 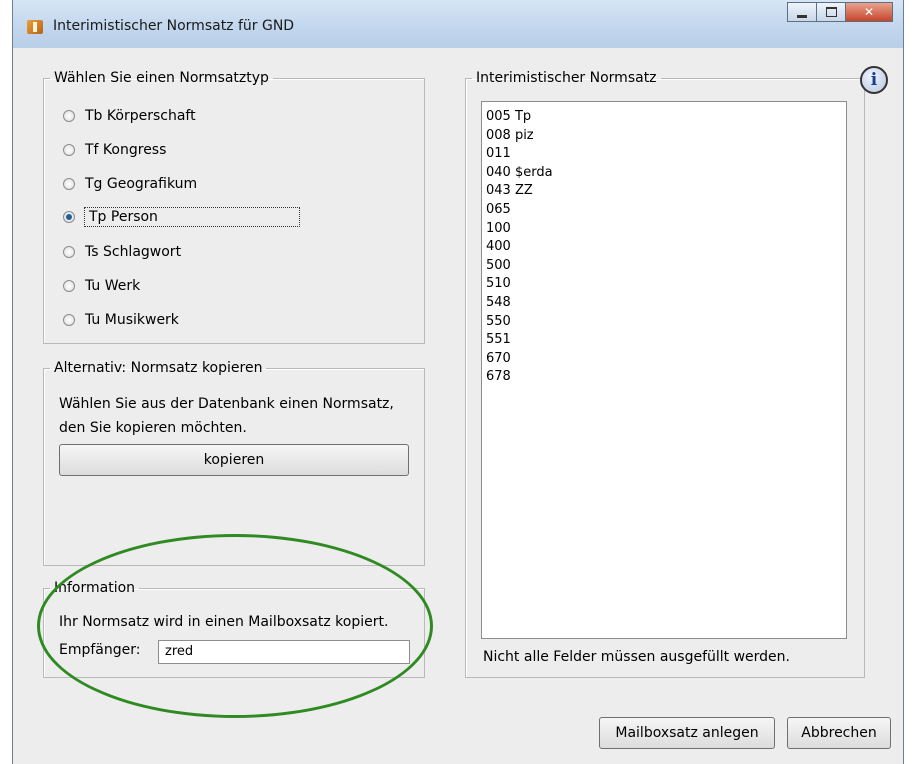 What do you see at coordinates (126, 150) in the screenshot?
I see `radio-label: Tf Kongress` at bounding box center [126, 150].